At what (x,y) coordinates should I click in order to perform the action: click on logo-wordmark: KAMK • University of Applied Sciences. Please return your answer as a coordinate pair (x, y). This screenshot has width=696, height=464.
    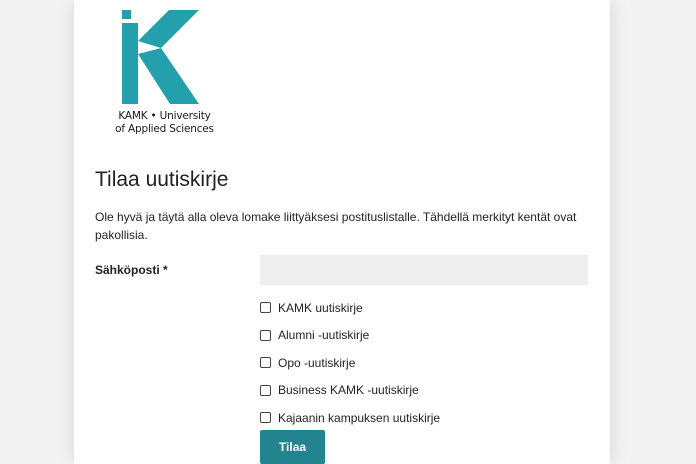
    Looking at the image, I should click on (164, 123).